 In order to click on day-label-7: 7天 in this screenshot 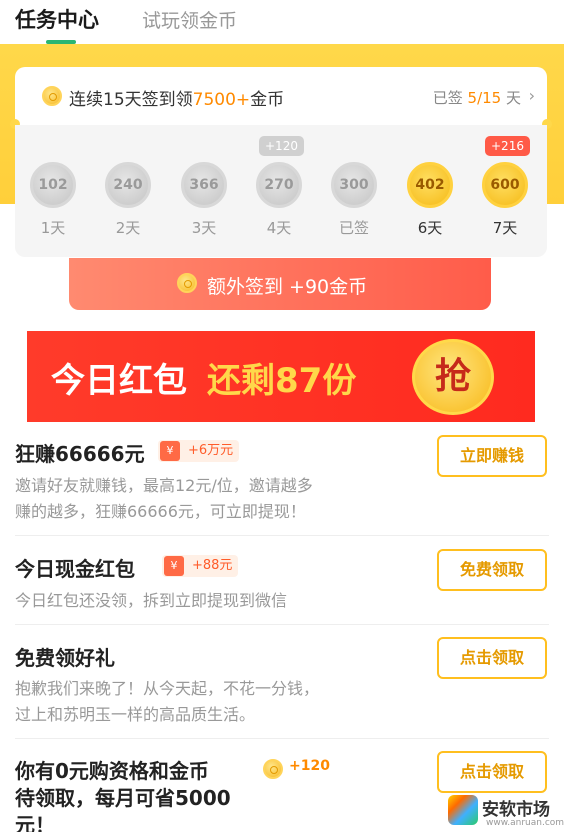, I will do `click(505, 228)`.